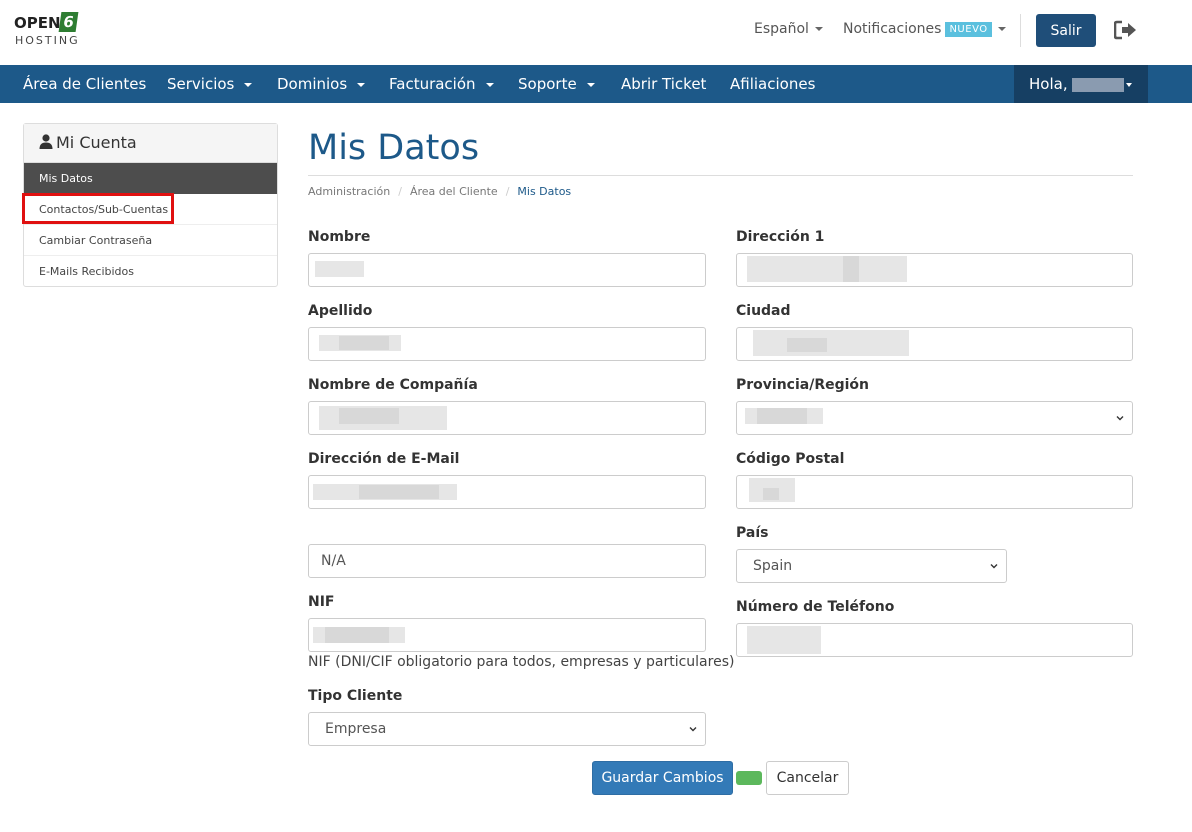  I want to click on logo-word: OPEN, so click(37, 23).